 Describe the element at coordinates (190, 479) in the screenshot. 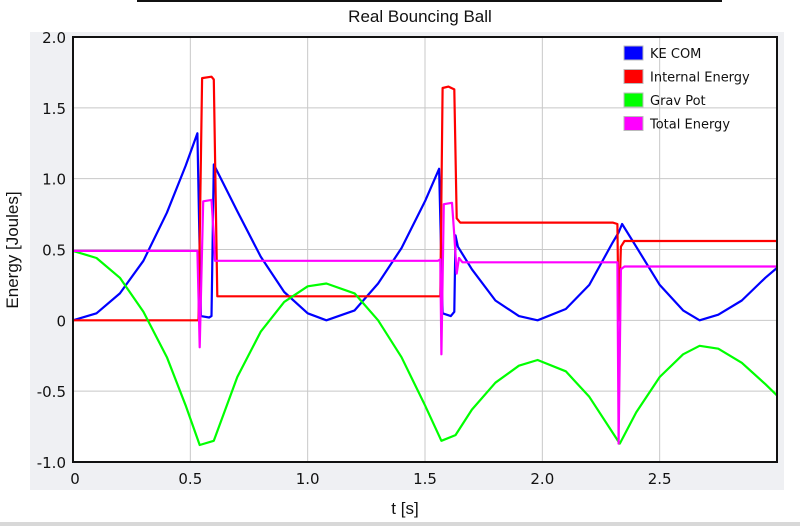

I see `x-tick-label: 0.5` at that location.